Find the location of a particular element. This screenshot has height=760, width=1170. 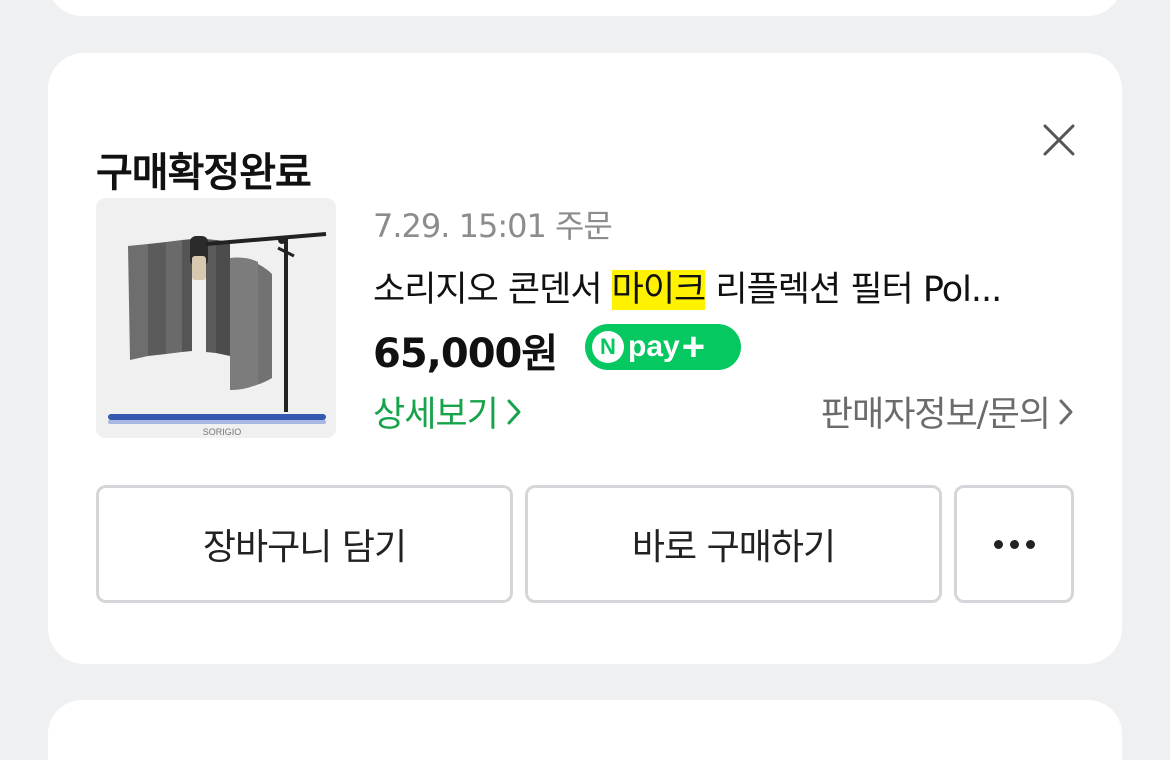

seller-info-link: 판매자정보/문의 is located at coordinates (947, 411).